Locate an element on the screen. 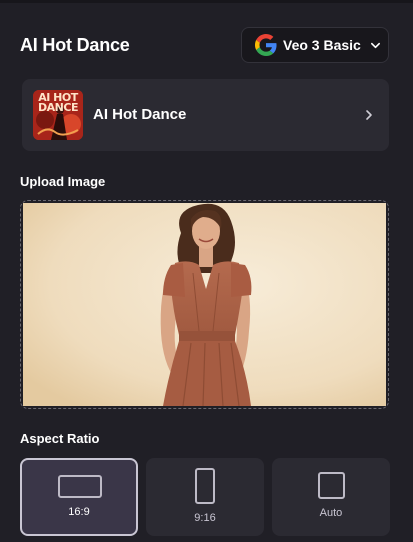 This screenshot has height=542, width=413. auto-ratio-icon is located at coordinates (331, 485).